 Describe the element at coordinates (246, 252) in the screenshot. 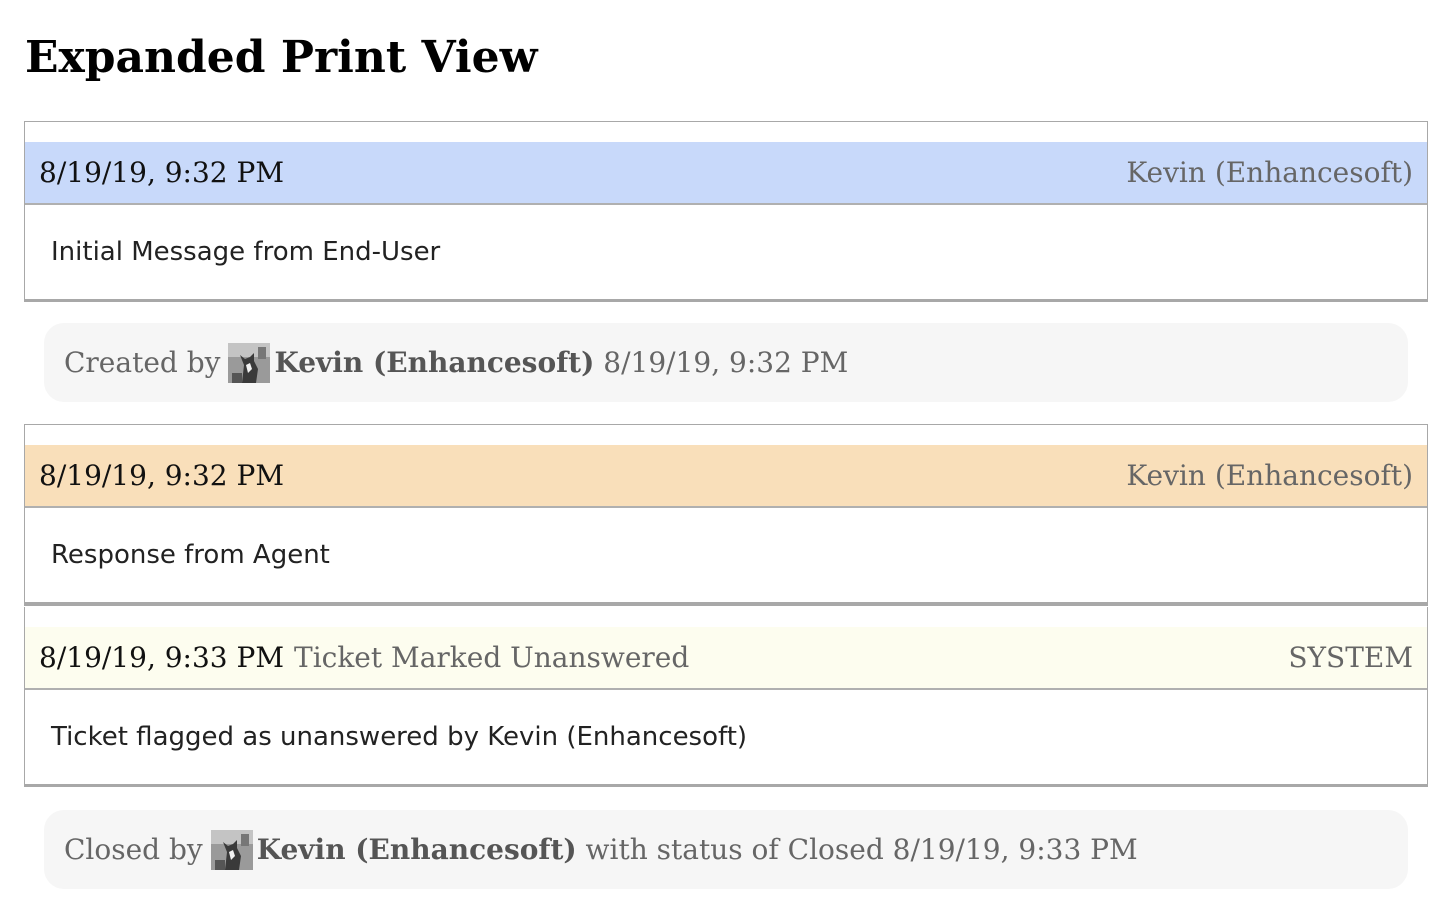

I see `thread-entry-body: Initial Message from End-User` at that location.